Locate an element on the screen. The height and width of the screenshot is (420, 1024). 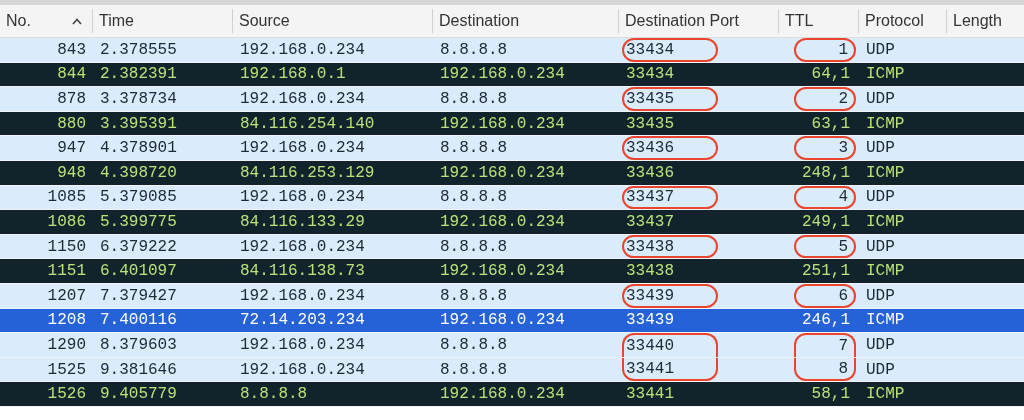
table-cell-text: 33441 is located at coordinates (650, 369).